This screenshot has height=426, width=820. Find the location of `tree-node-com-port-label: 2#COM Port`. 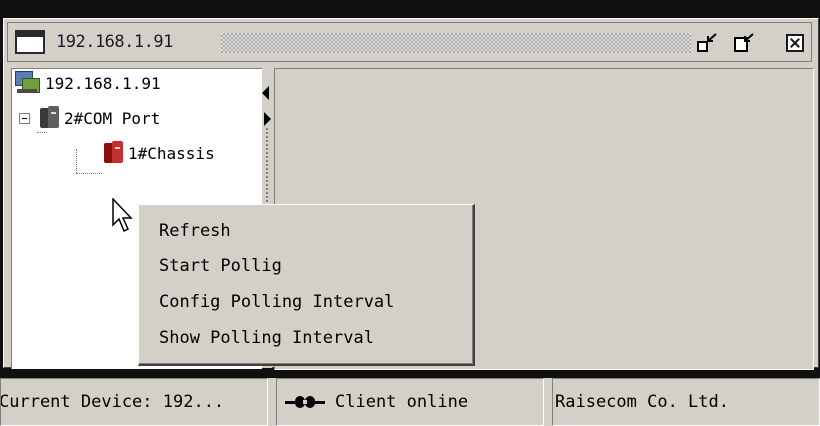

tree-node-com-port-label: 2#COM Port is located at coordinates (112, 118).